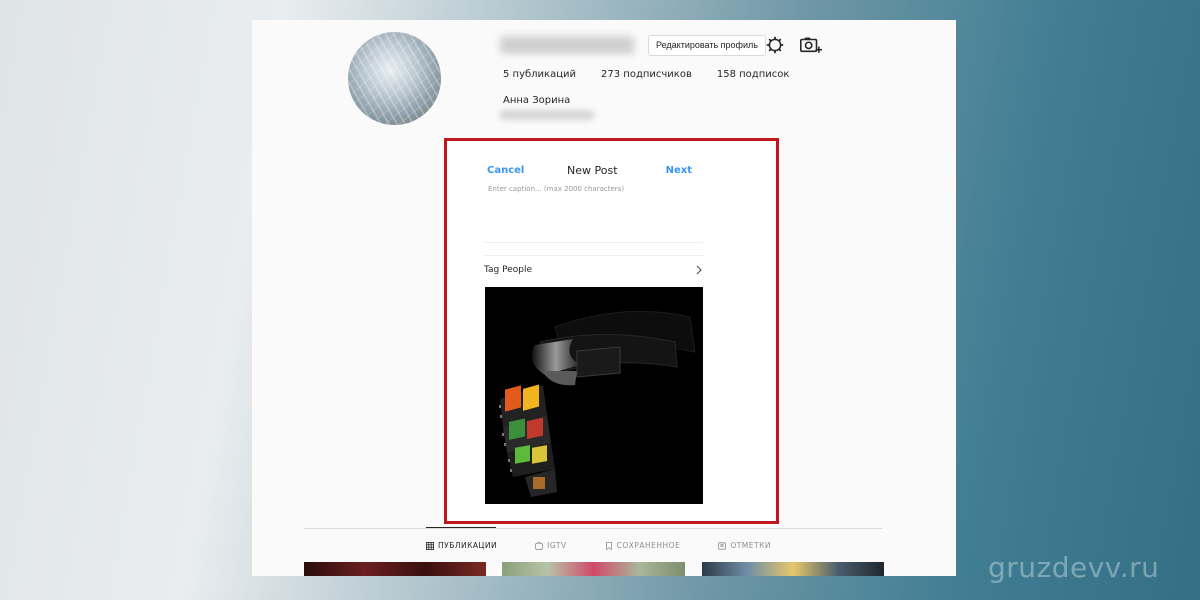 This screenshot has height=600, width=1200. What do you see at coordinates (597, 403) in the screenshot?
I see `film-strip-image` at bounding box center [597, 403].